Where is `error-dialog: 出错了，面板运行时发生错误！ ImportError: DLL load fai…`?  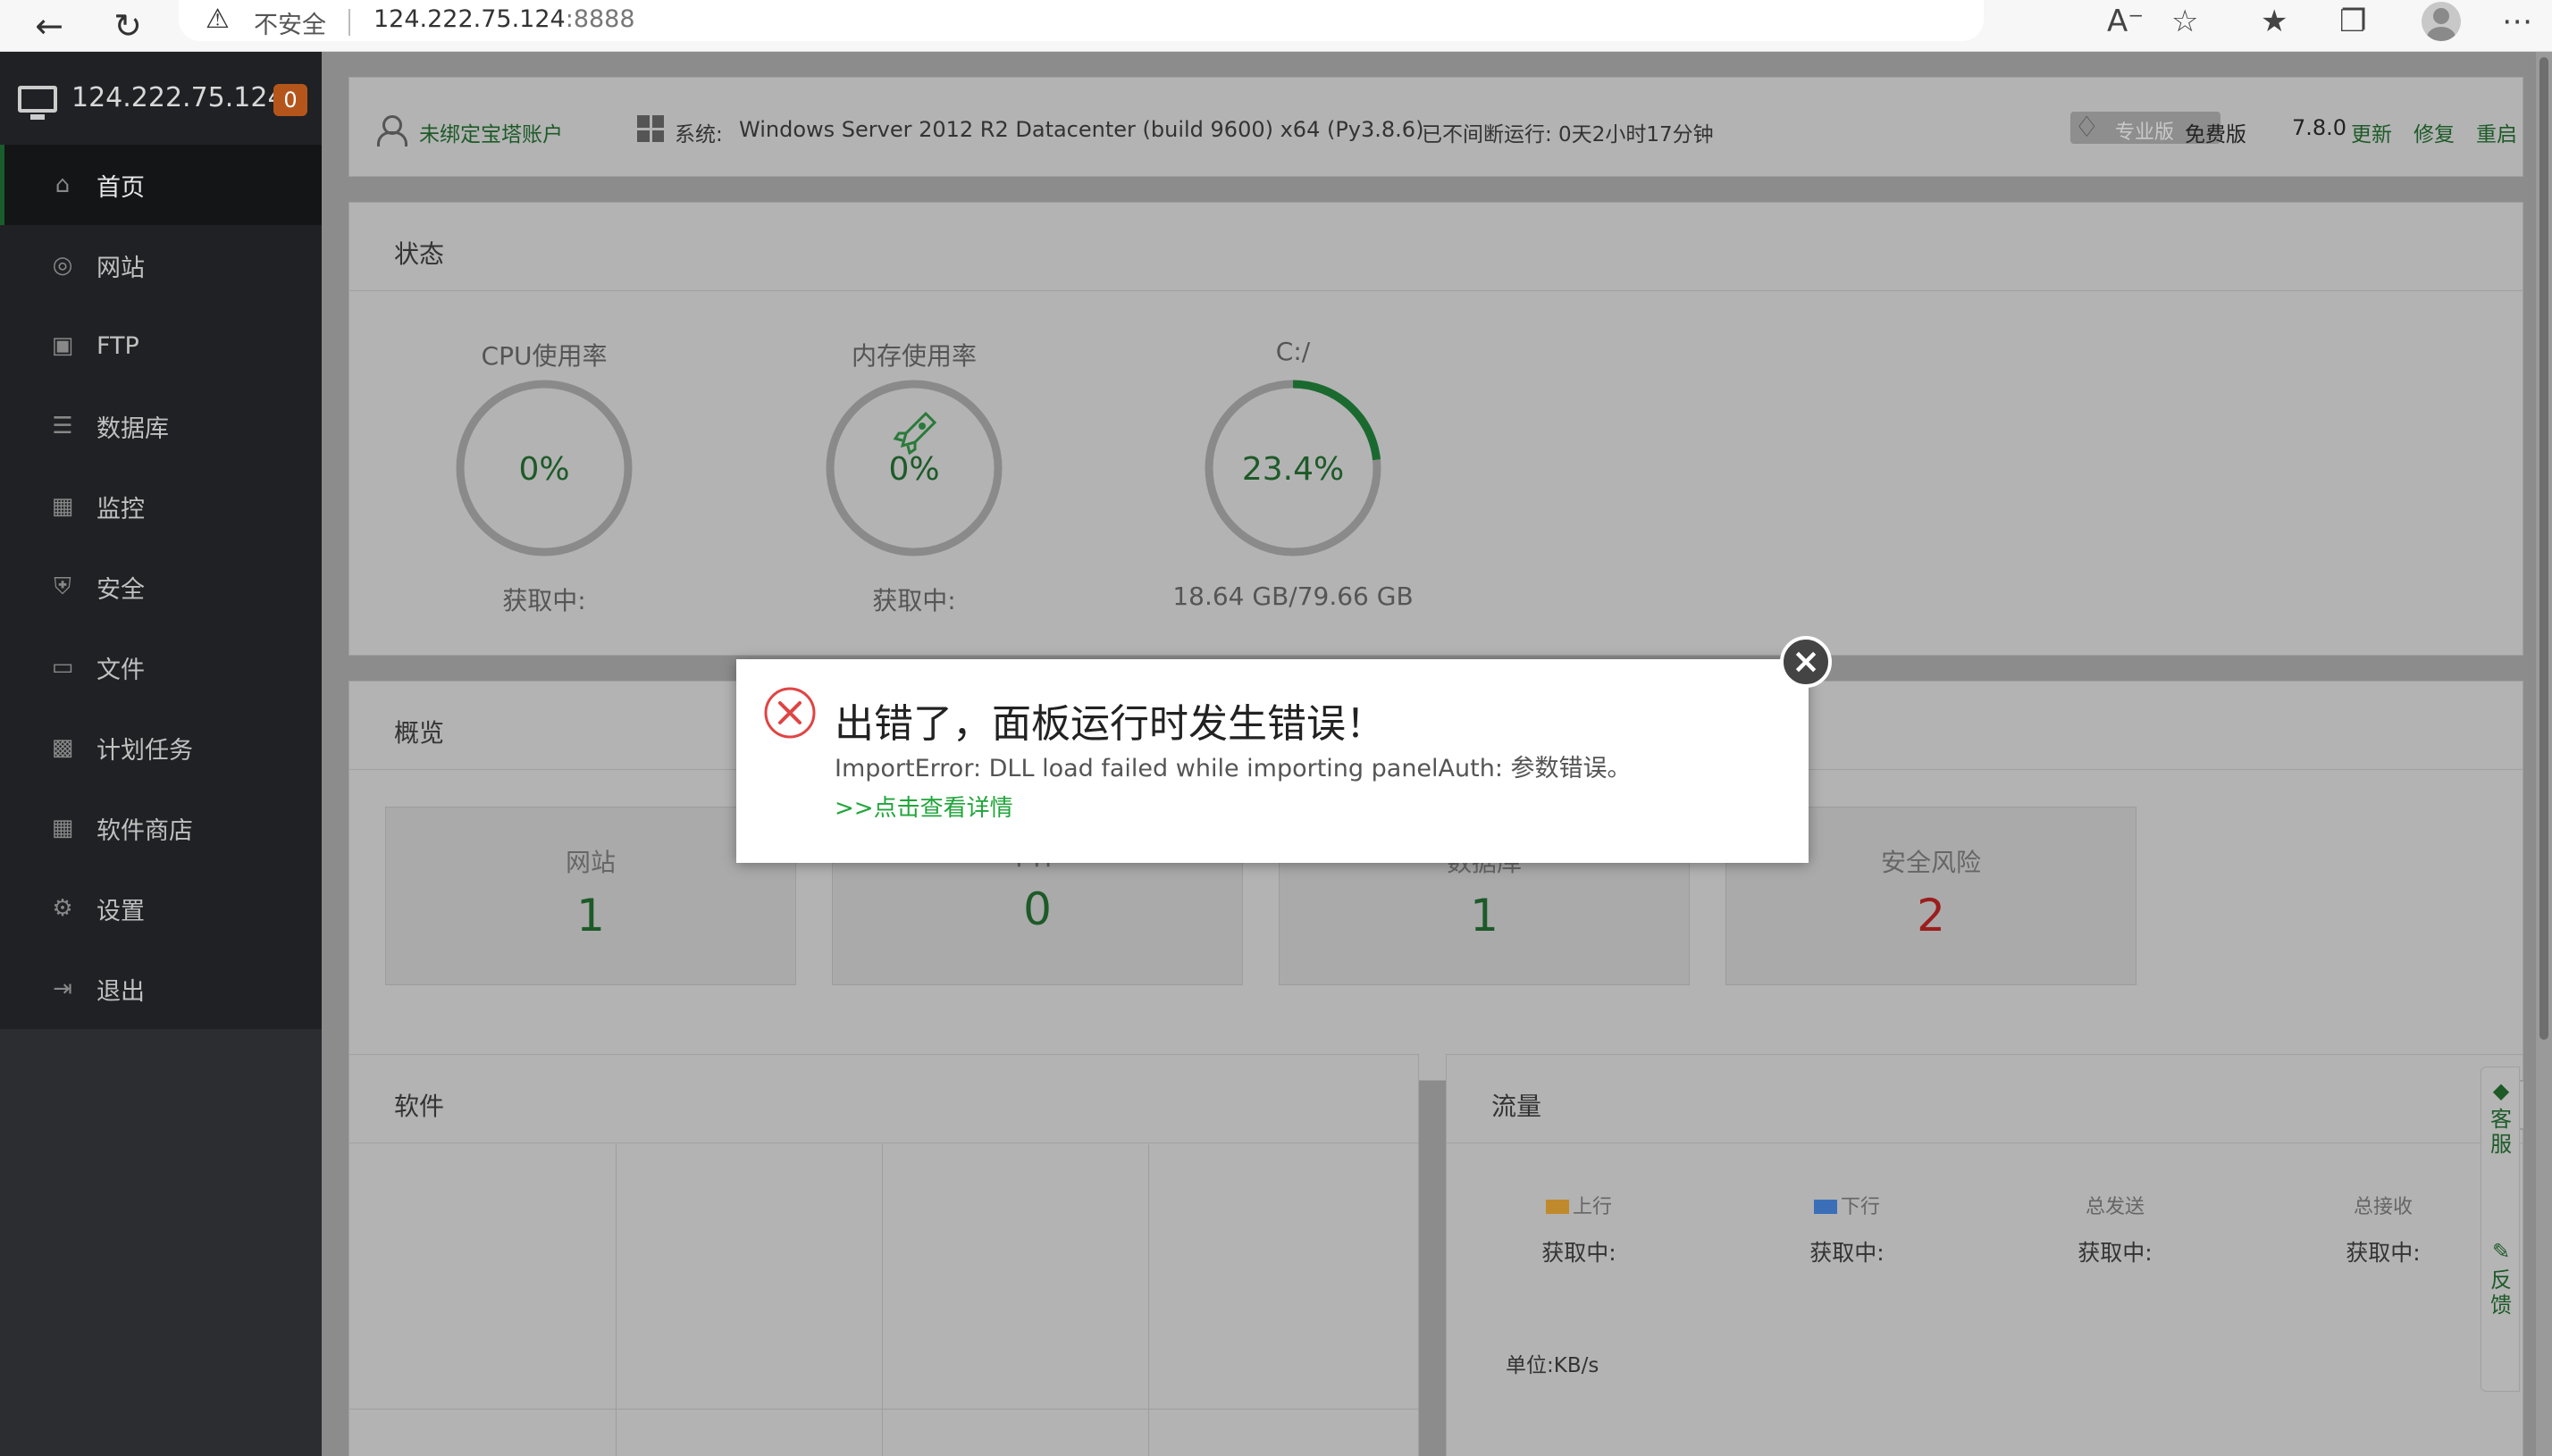
error-dialog: 出错了，面板运行时发生错误！ ImportError: DLL load fai… is located at coordinates (1272, 761).